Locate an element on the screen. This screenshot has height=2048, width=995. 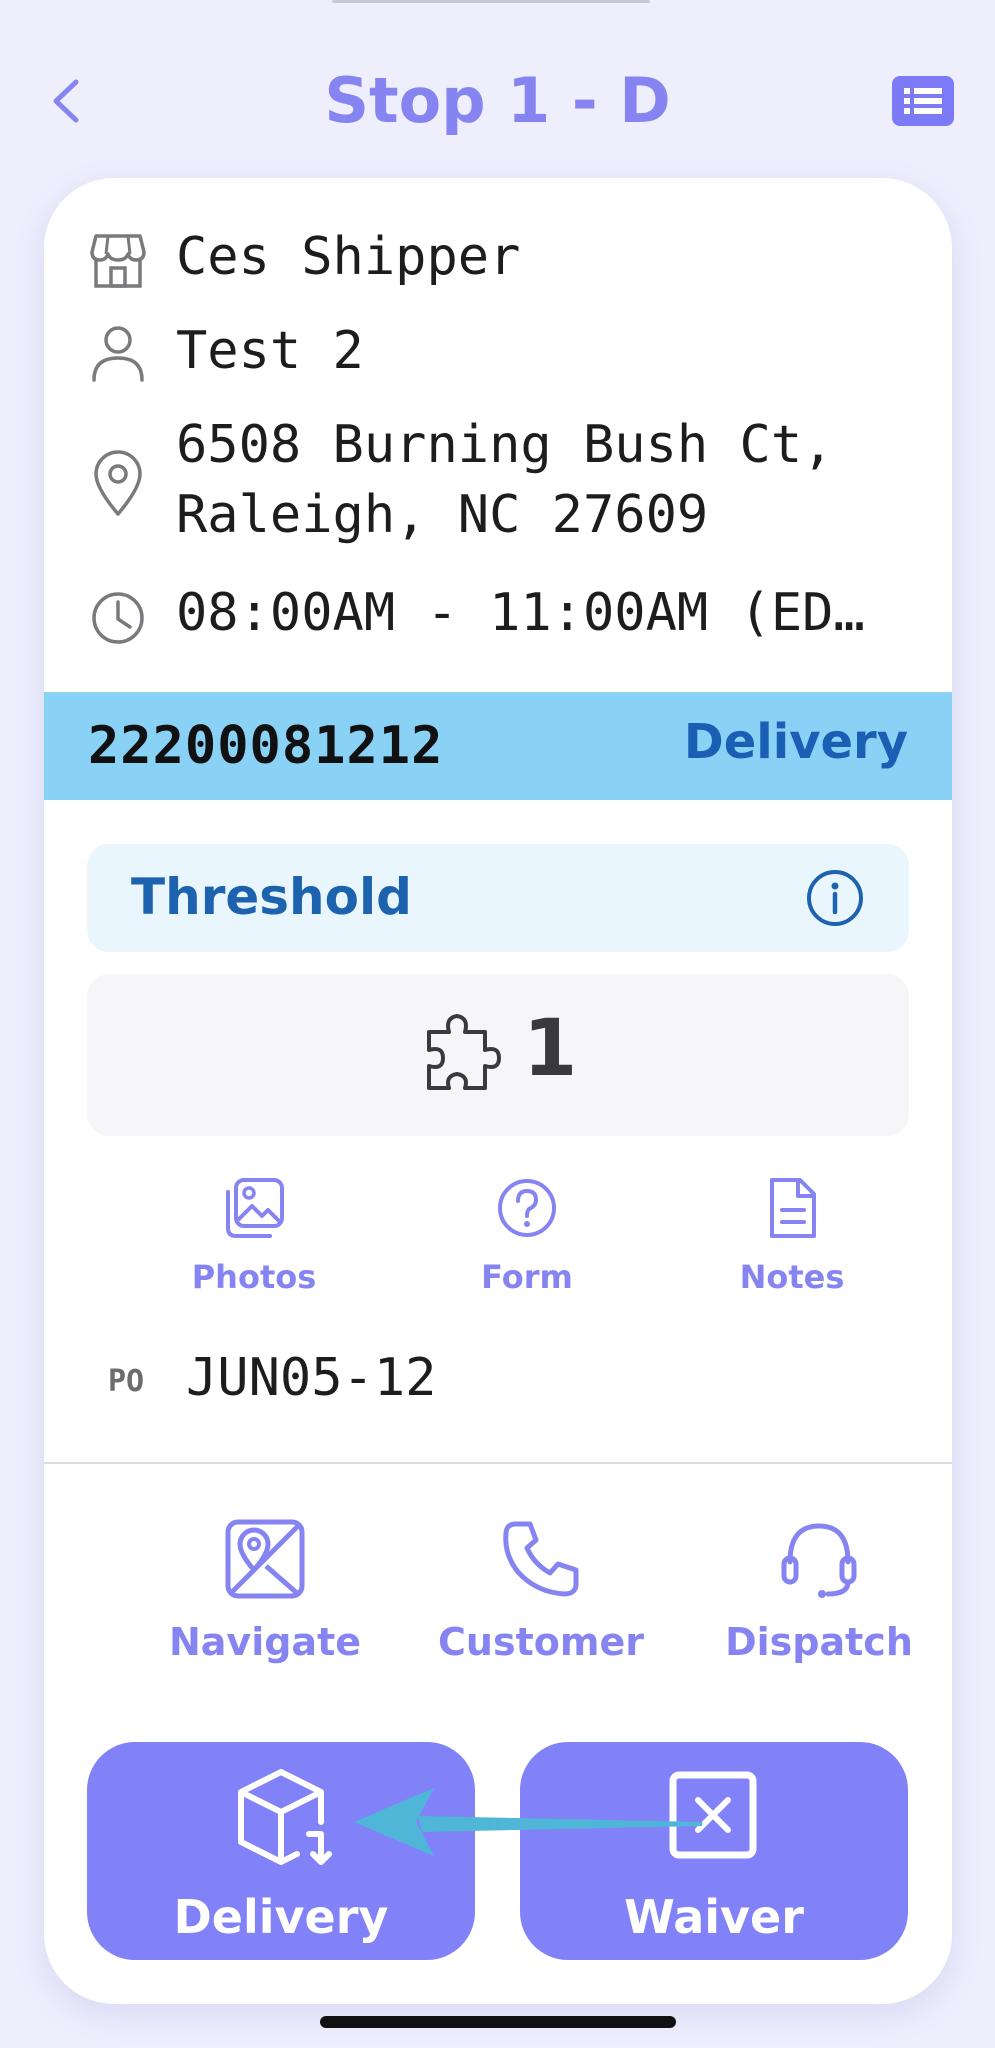
order-number: 22200081212 is located at coordinates (266, 746).